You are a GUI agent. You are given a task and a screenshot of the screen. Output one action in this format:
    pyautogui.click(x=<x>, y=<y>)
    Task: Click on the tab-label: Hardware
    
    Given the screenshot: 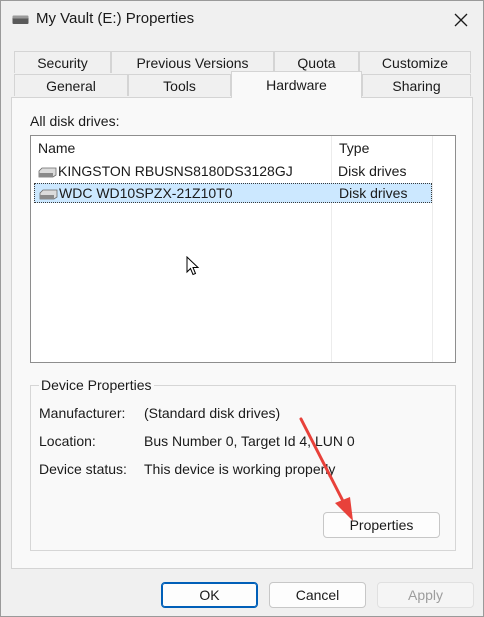 What is the action you would take?
    pyautogui.click(x=296, y=85)
    